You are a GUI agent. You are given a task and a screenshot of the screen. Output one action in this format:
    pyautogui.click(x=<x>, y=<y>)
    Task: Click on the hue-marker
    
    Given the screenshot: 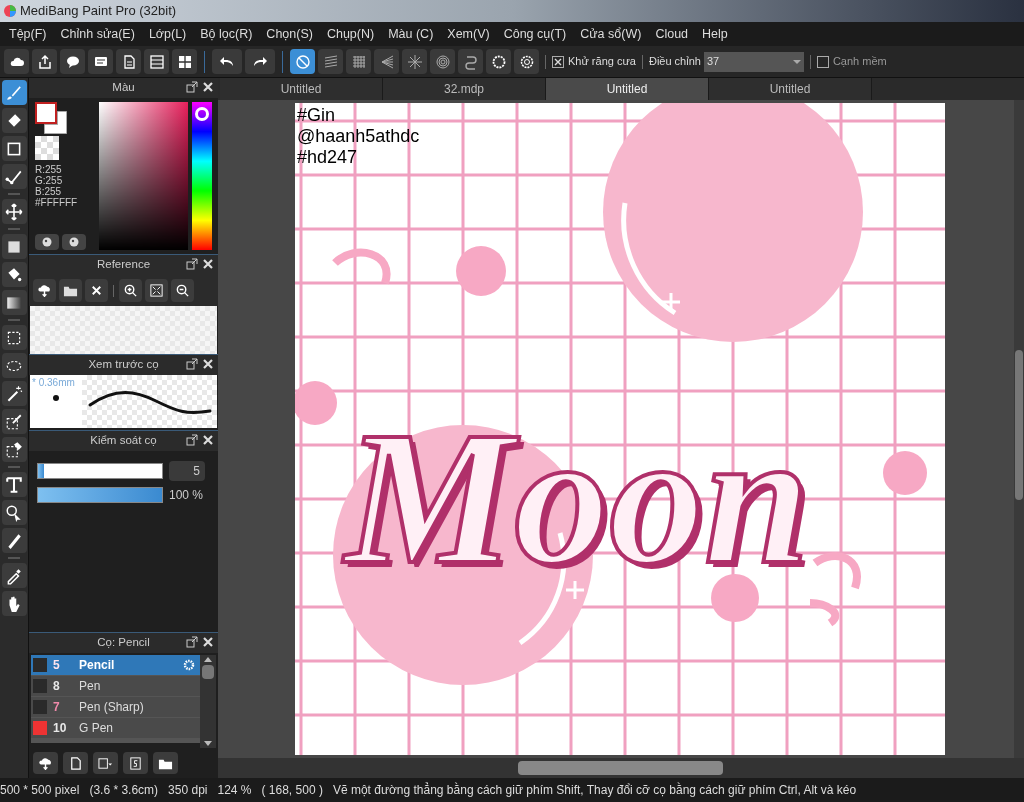 What is the action you would take?
    pyautogui.click(x=202, y=114)
    